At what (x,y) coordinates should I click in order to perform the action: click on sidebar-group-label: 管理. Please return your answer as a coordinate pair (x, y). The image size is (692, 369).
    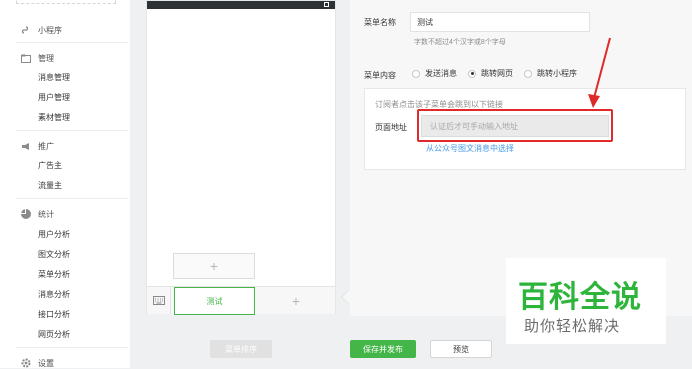
    Looking at the image, I should click on (46, 58).